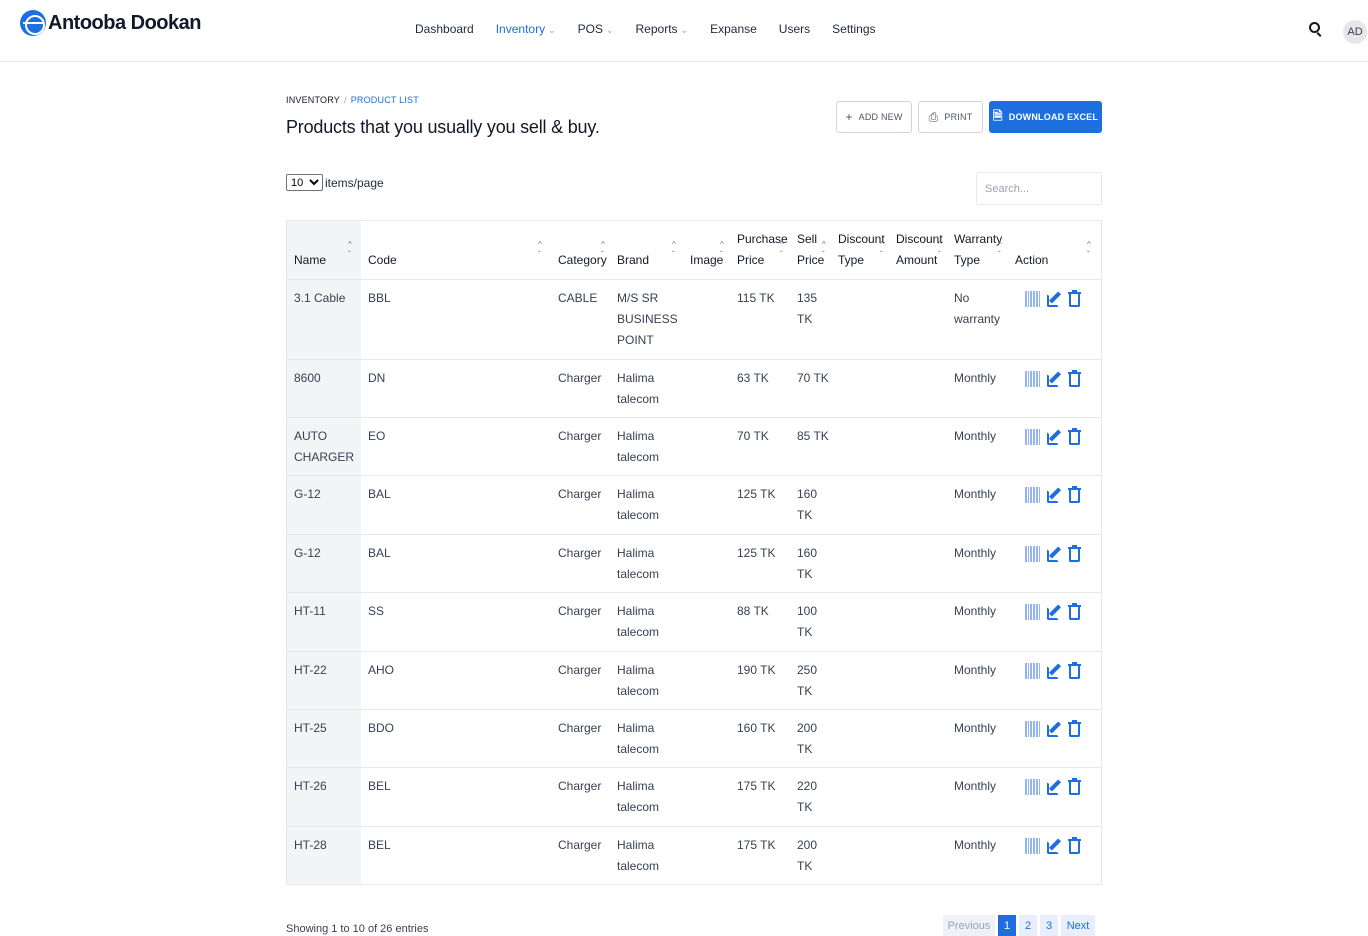 The height and width of the screenshot is (936, 1368). What do you see at coordinates (807, 564) in the screenshot?
I see `cell-sell: 160 TK` at bounding box center [807, 564].